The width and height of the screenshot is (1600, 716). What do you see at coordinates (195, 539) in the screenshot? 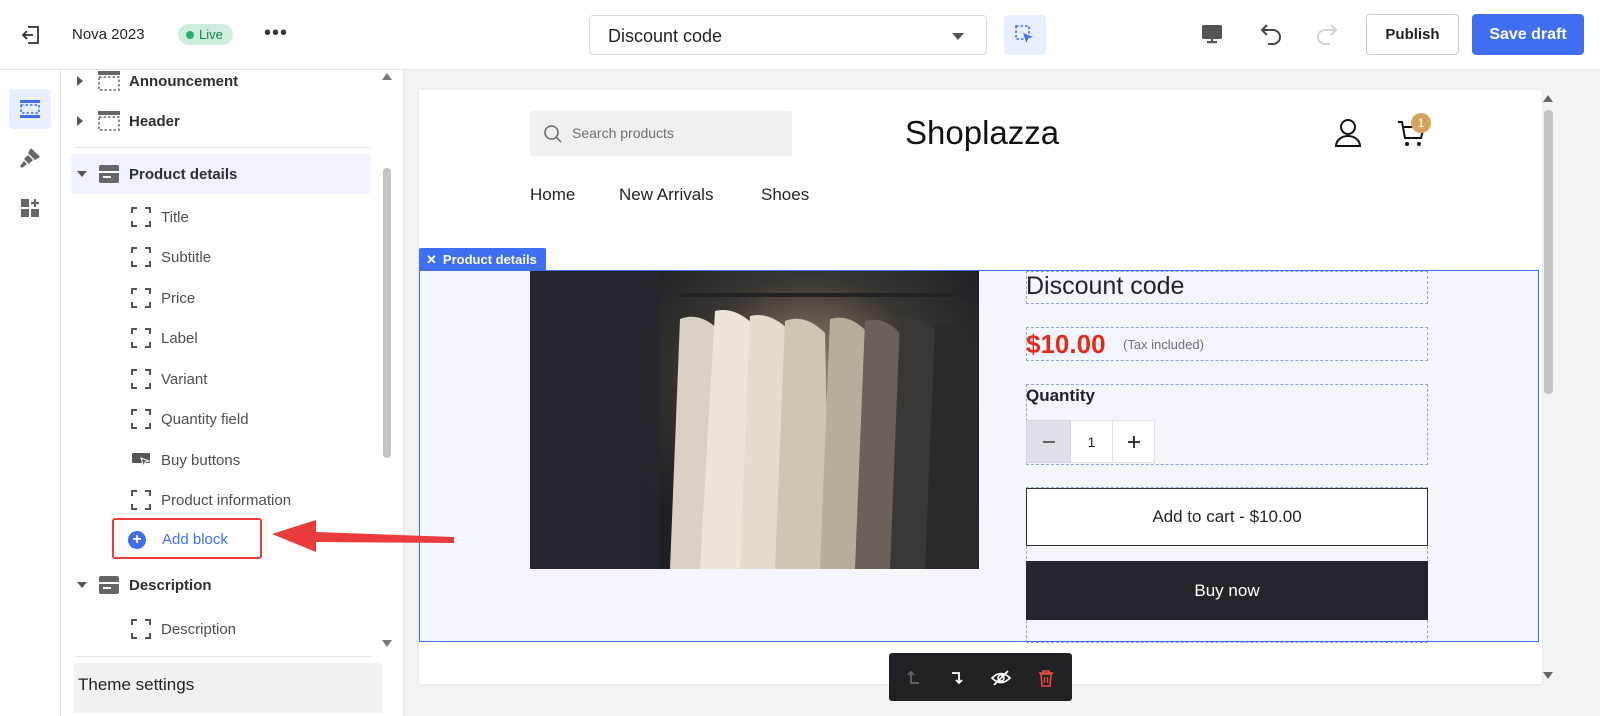
I see `add-block-label: Add block` at bounding box center [195, 539].